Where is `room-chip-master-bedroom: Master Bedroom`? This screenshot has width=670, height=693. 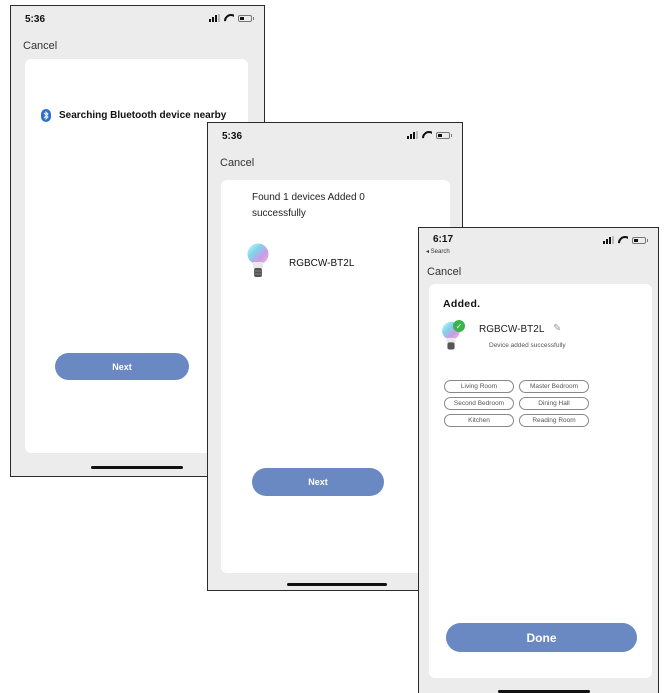 room-chip-master-bedroom: Master Bedroom is located at coordinates (554, 386).